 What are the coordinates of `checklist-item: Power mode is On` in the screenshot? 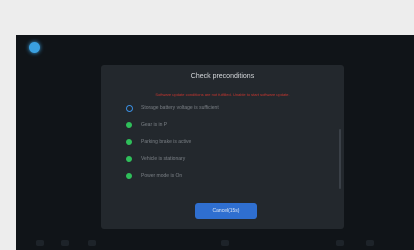 It's located at (227, 177).